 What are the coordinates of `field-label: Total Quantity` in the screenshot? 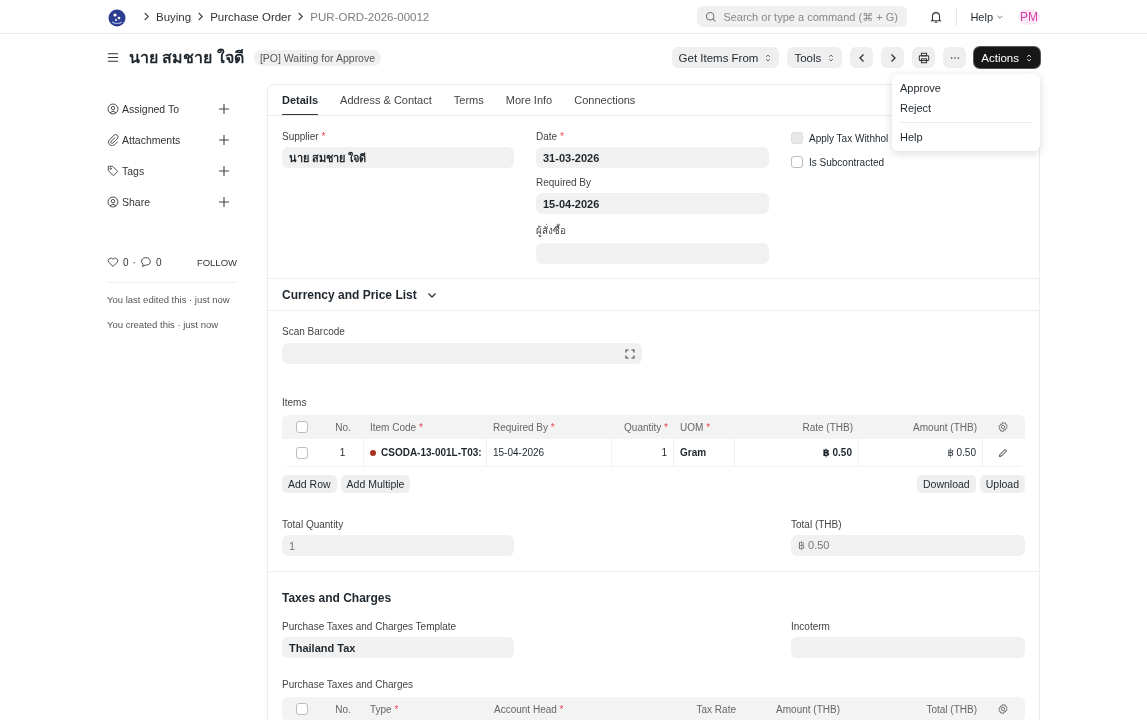 It's located at (313, 524).